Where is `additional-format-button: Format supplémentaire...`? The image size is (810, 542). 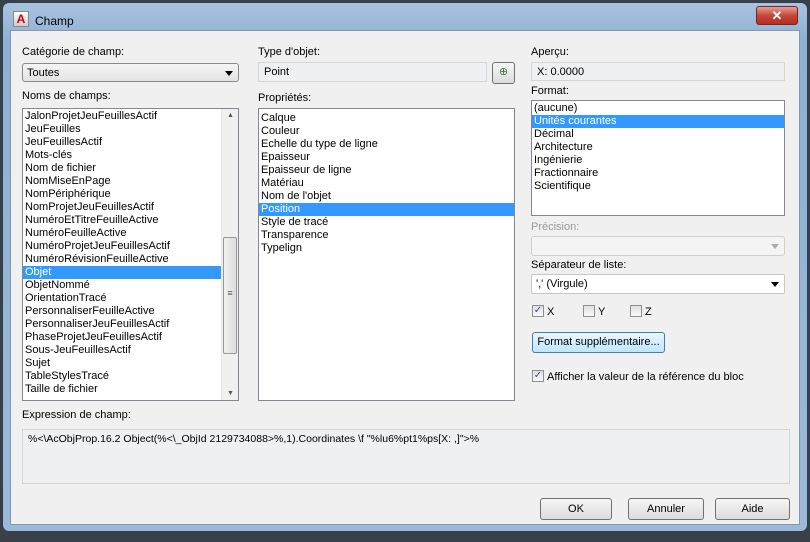
additional-format-button: Format supplémentaire... is located at coordinates (598, 342).